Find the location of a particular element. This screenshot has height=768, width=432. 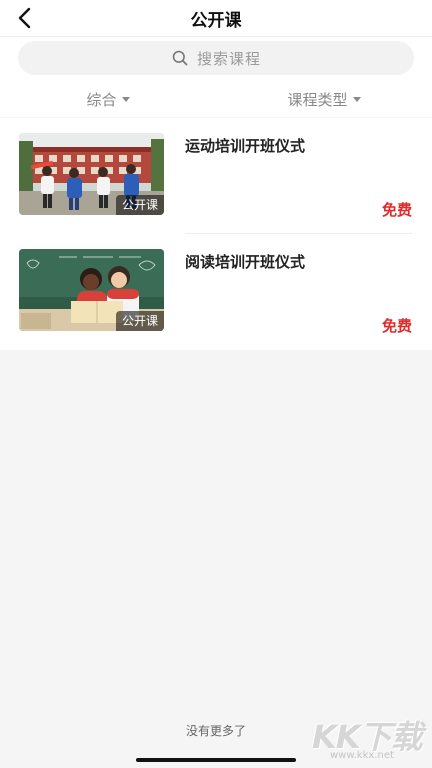

search-icon is located at coordinates (180, 58).